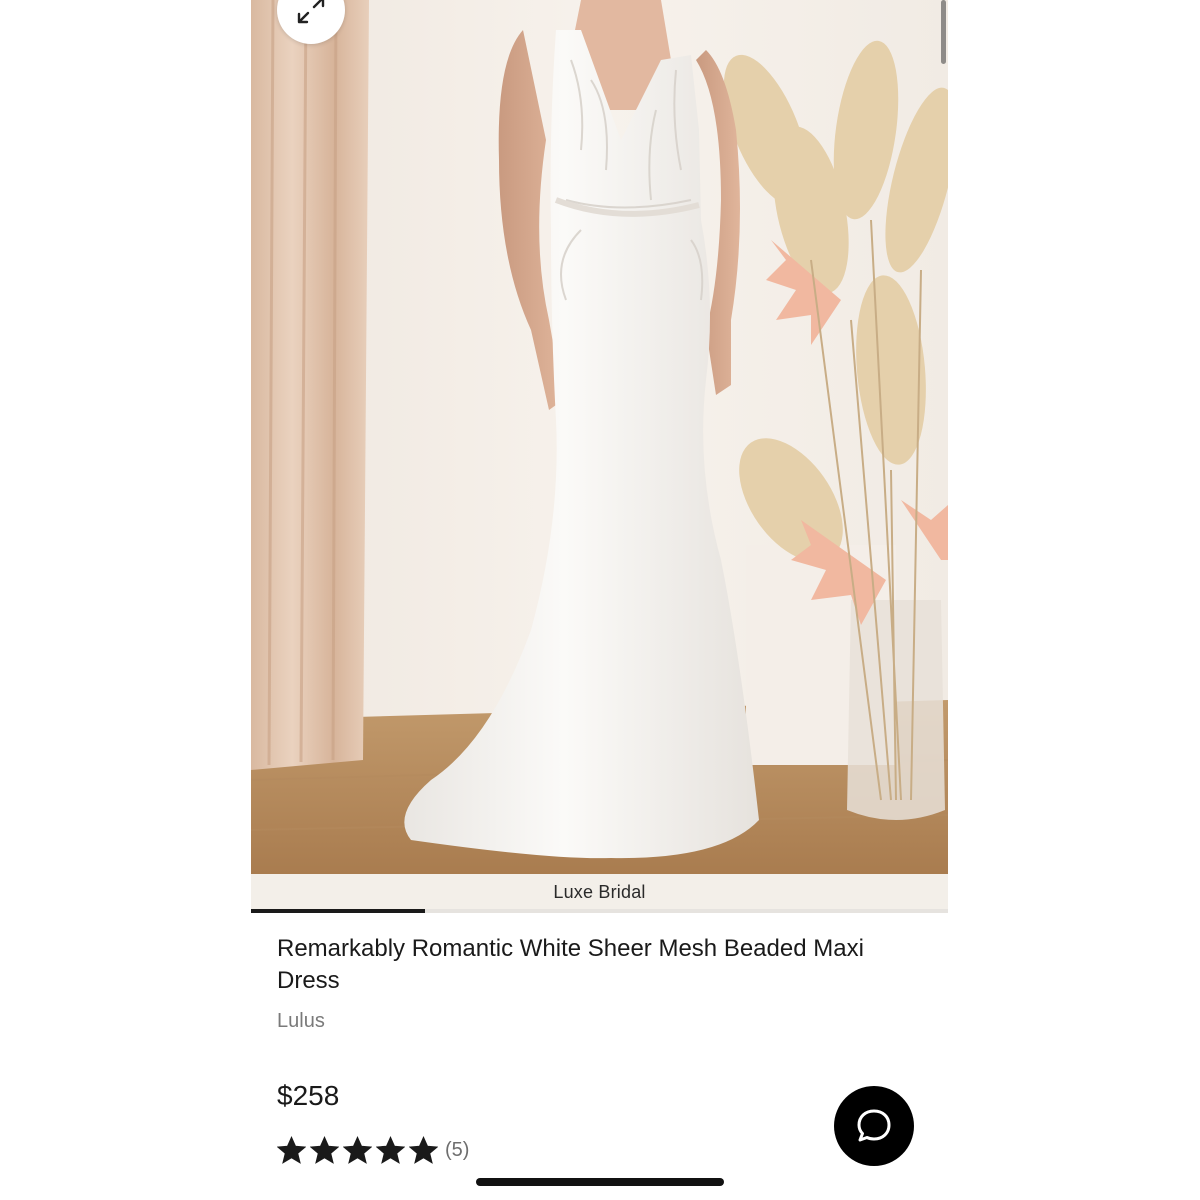  What do you see at coordinates (311, 12) in the screenshot?
I see `expand-arrows-icon` at bounding box center [311, 12].